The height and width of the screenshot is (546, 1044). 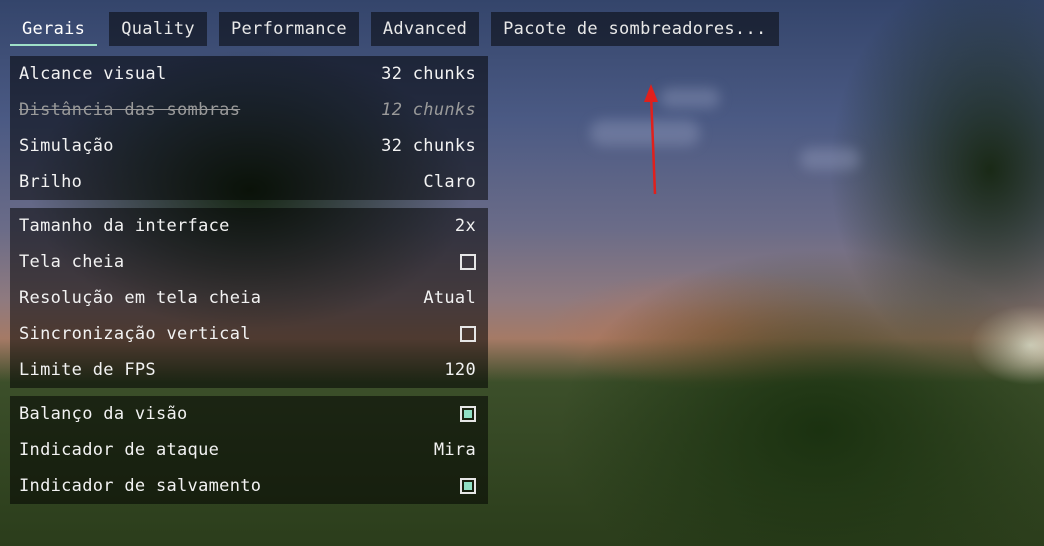 I want to click on option-value: Atual, so click(x=449, y=298).